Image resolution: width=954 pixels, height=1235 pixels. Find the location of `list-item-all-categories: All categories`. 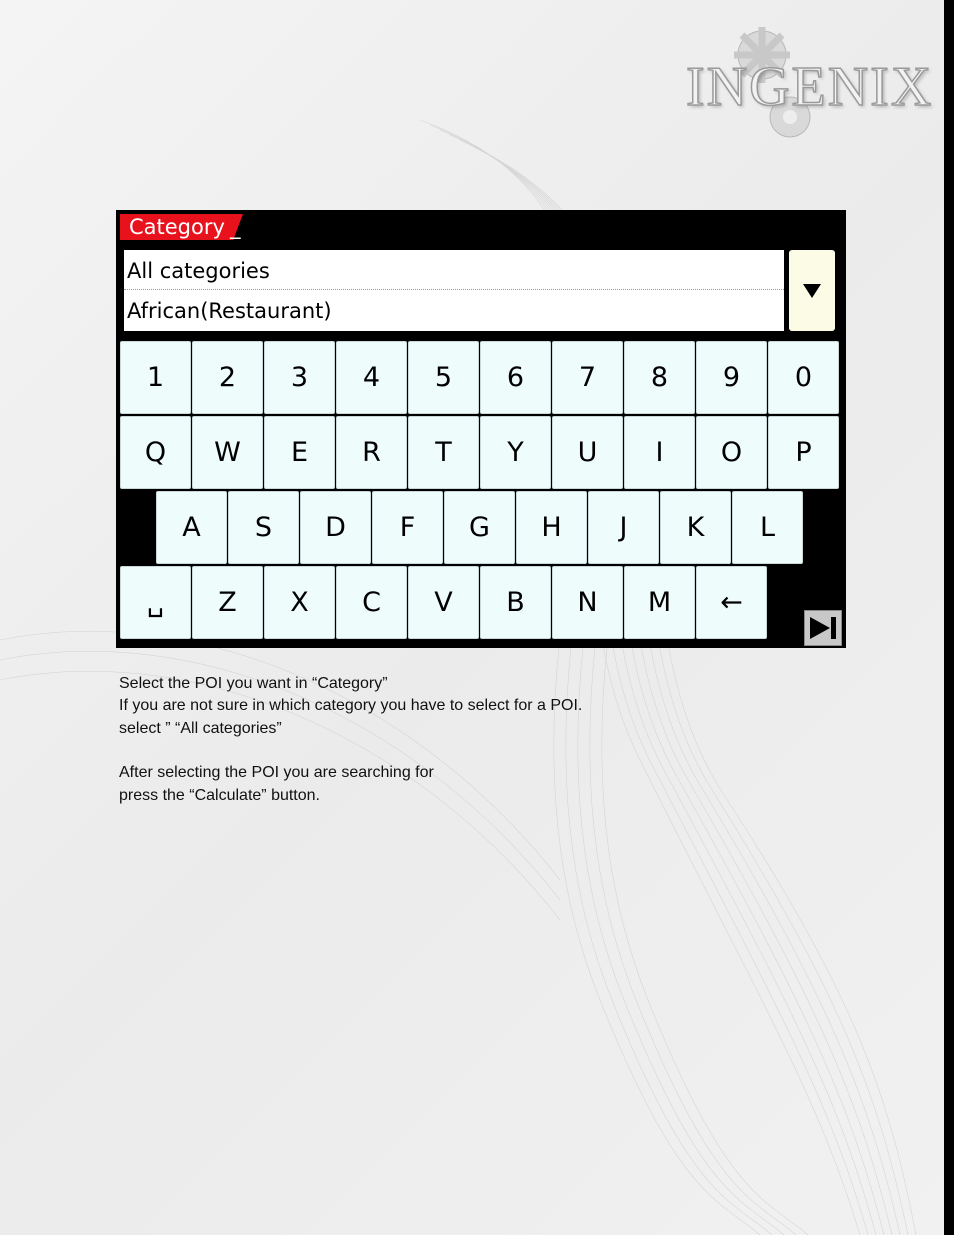

list-item-all-categories: All categories is located at coordinates (454, 270).